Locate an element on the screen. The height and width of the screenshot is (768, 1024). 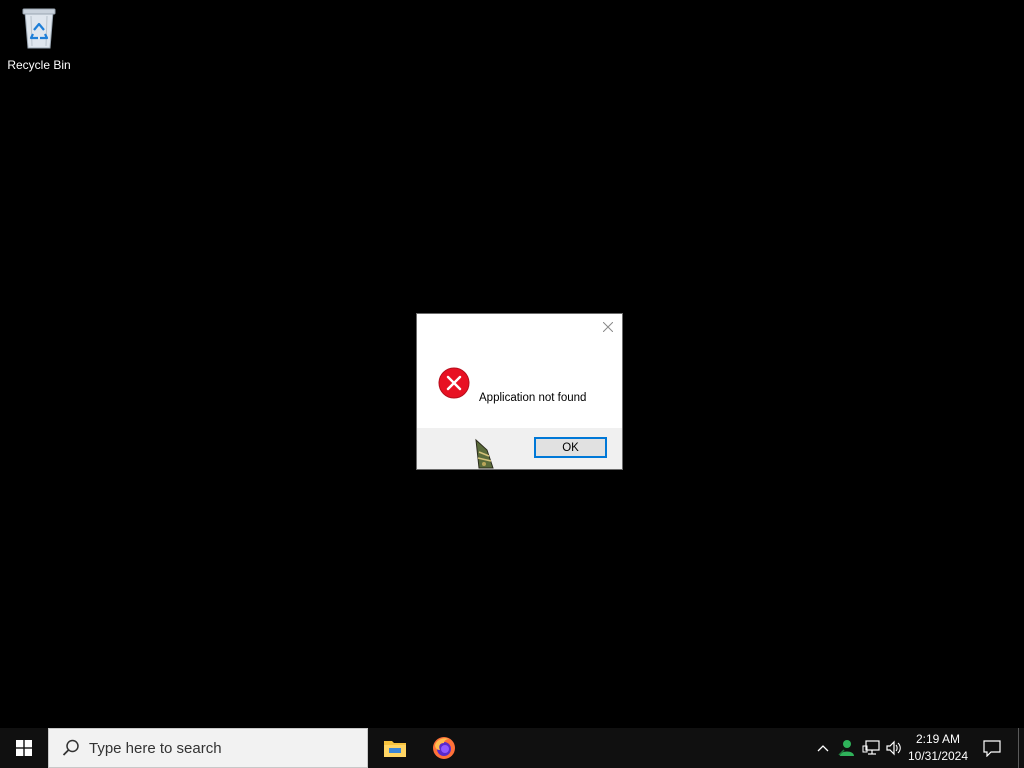
tray-overflow-button is located at coordinates (823, 748).